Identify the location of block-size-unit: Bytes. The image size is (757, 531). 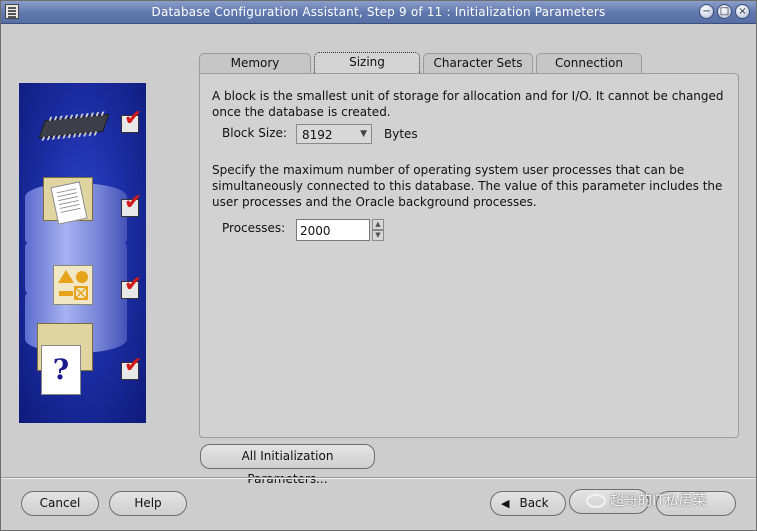
(401, 134).